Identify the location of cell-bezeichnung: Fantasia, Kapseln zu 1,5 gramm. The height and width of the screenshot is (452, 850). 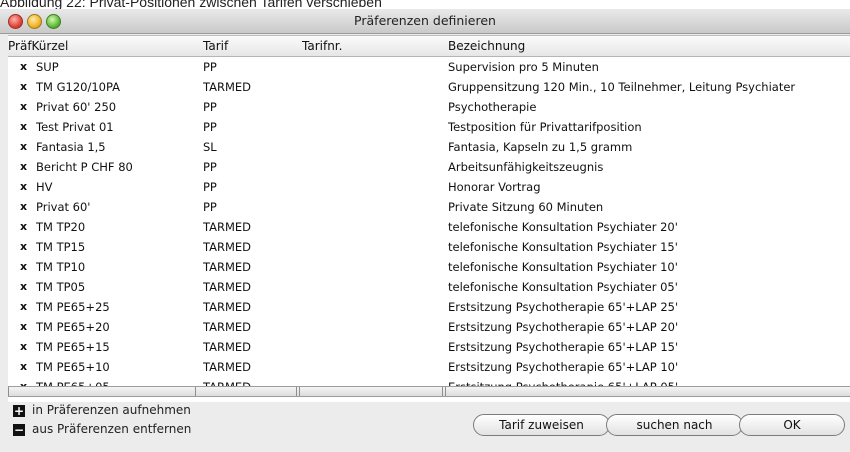
(540, 147).